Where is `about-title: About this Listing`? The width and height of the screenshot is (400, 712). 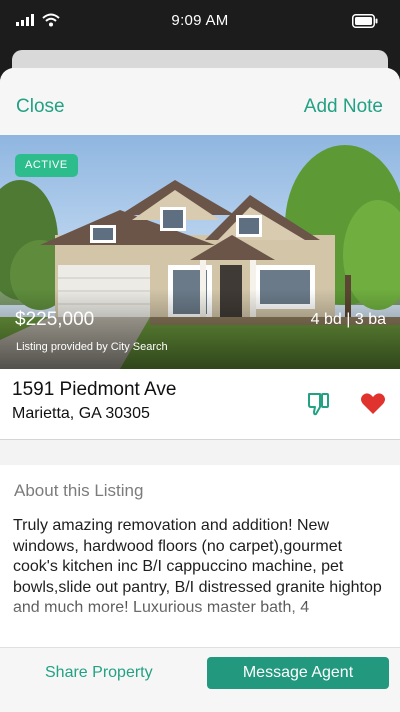
about-title: About this Listing is located at coordinates (79, 490).